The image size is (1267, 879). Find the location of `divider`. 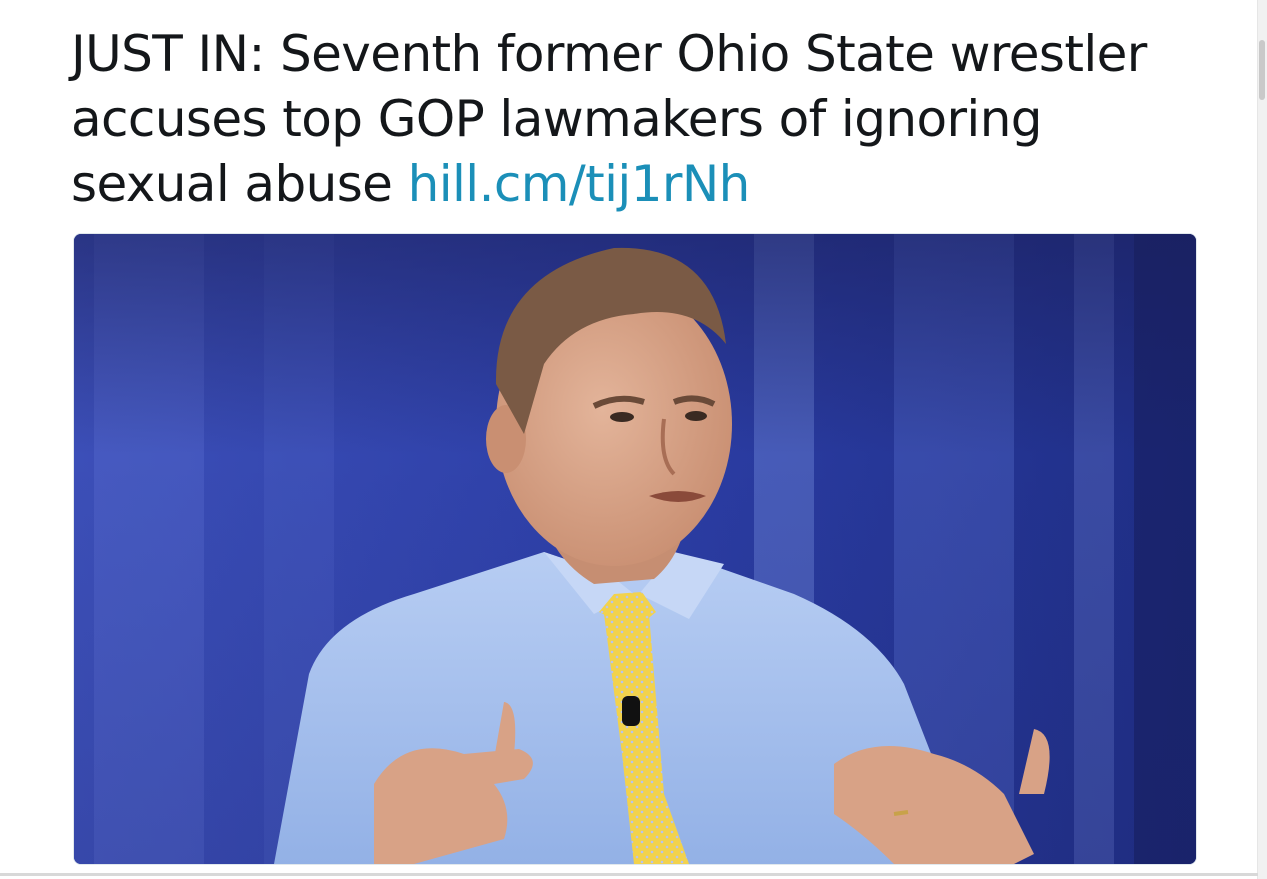

divider is located at coordinates (629, 874).